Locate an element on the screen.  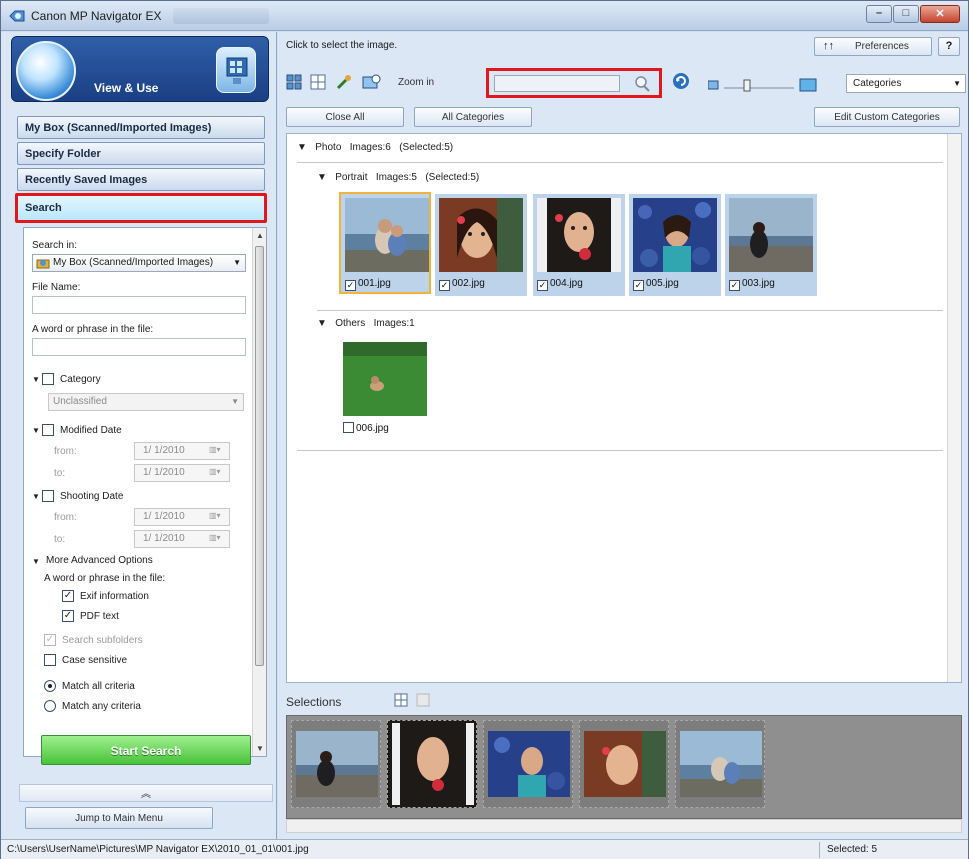
shooting-from-date: 1/ 1/2010 ▥▾ is located at coordinates (182, 517).